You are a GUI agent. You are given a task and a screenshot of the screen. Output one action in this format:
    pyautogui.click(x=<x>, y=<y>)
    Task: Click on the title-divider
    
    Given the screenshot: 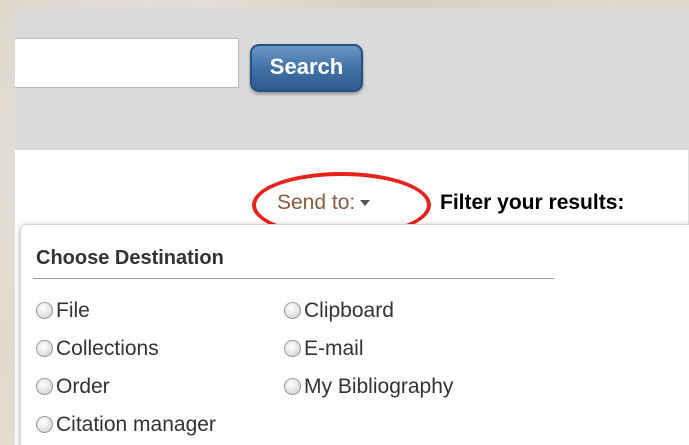 What is the action you would take?
    pyautogui.click(x=293, y=278)
    